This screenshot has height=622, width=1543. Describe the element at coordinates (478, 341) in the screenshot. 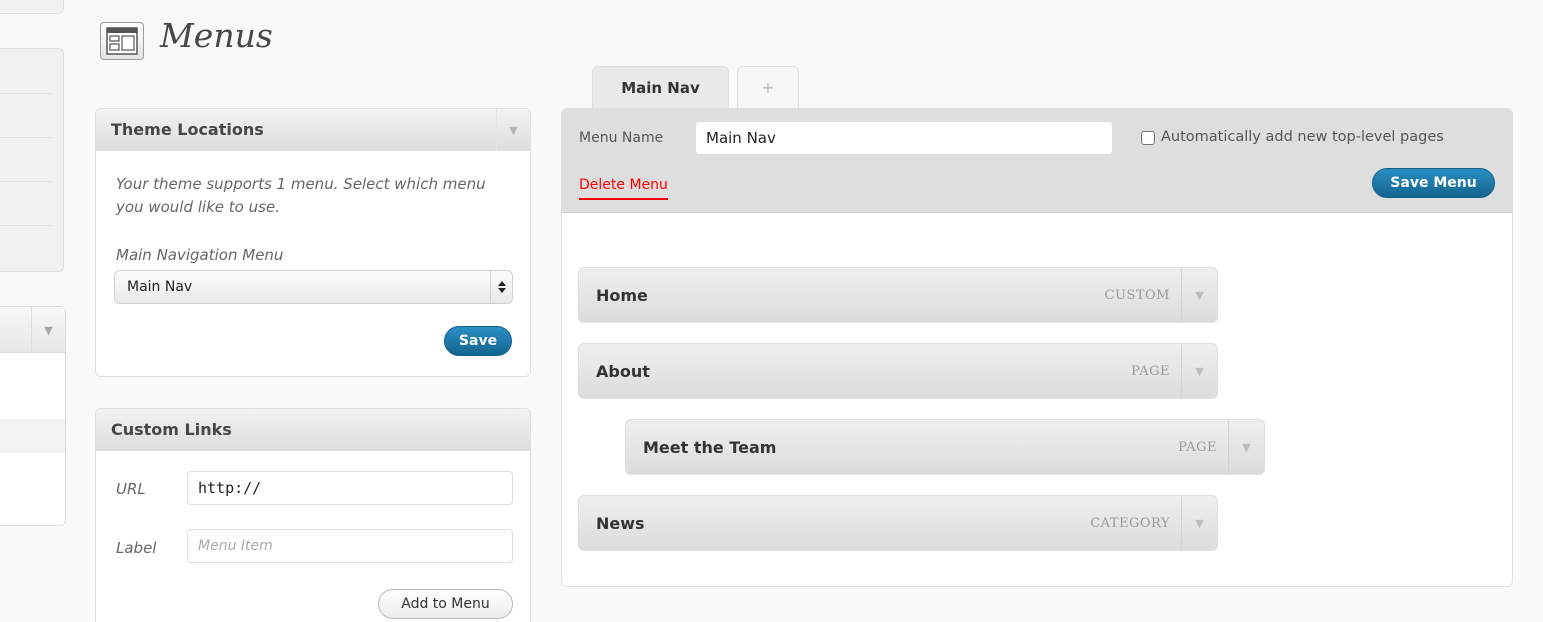

I see `save-location-button: Save` at that location.